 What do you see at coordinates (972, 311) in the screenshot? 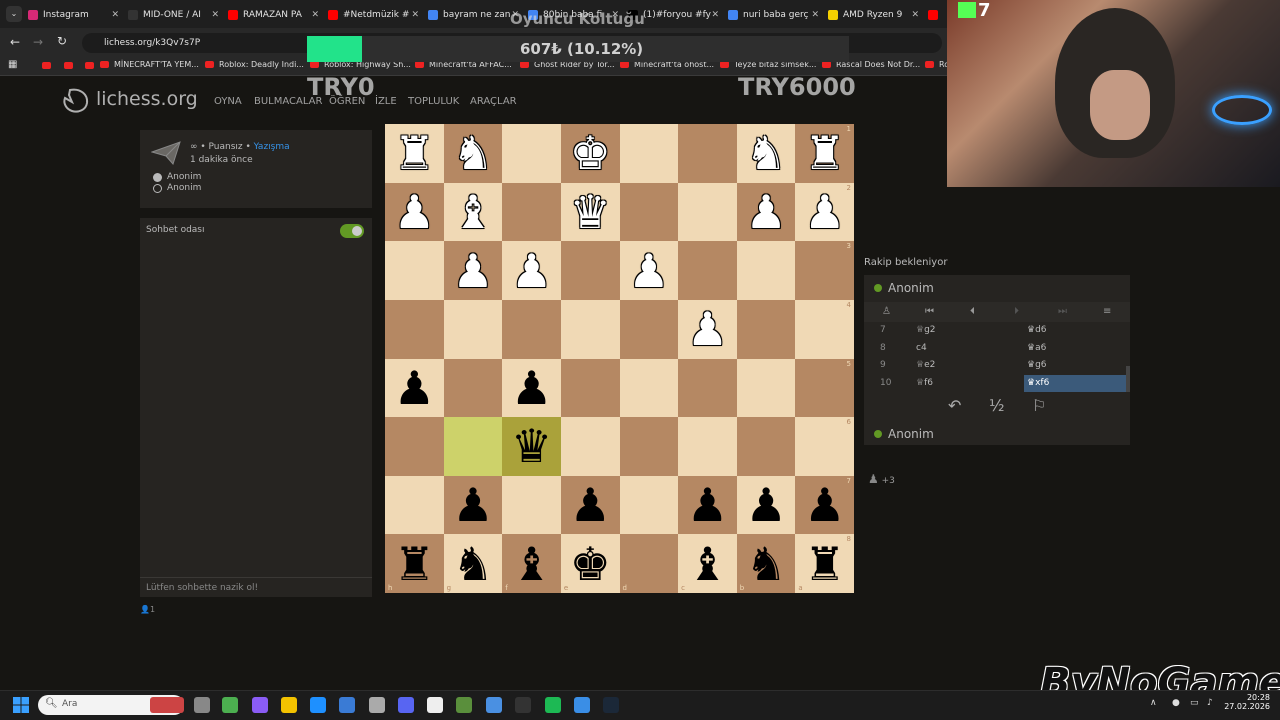
I see `prev-move-icon: ⏴` at bounding box center [972, 311].